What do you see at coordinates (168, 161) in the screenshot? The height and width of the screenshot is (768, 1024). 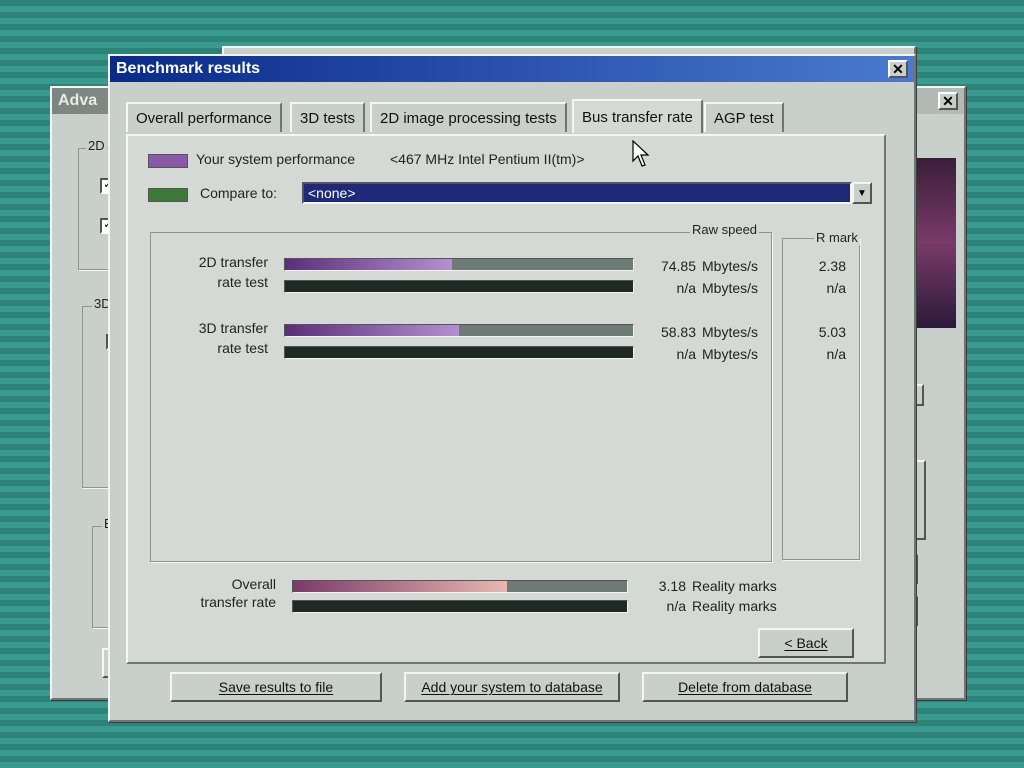 I see `system-color-swatch` at bounding box center [168, 161].